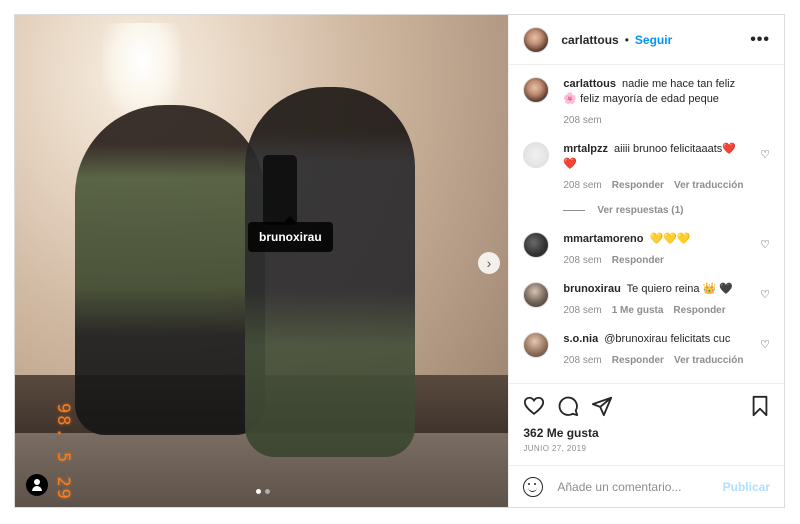 The image size is (800, 524). What do you see at coordinates (568, 406) in the screenshot?
I see `comment-icon` at bounding box center [568, 406].